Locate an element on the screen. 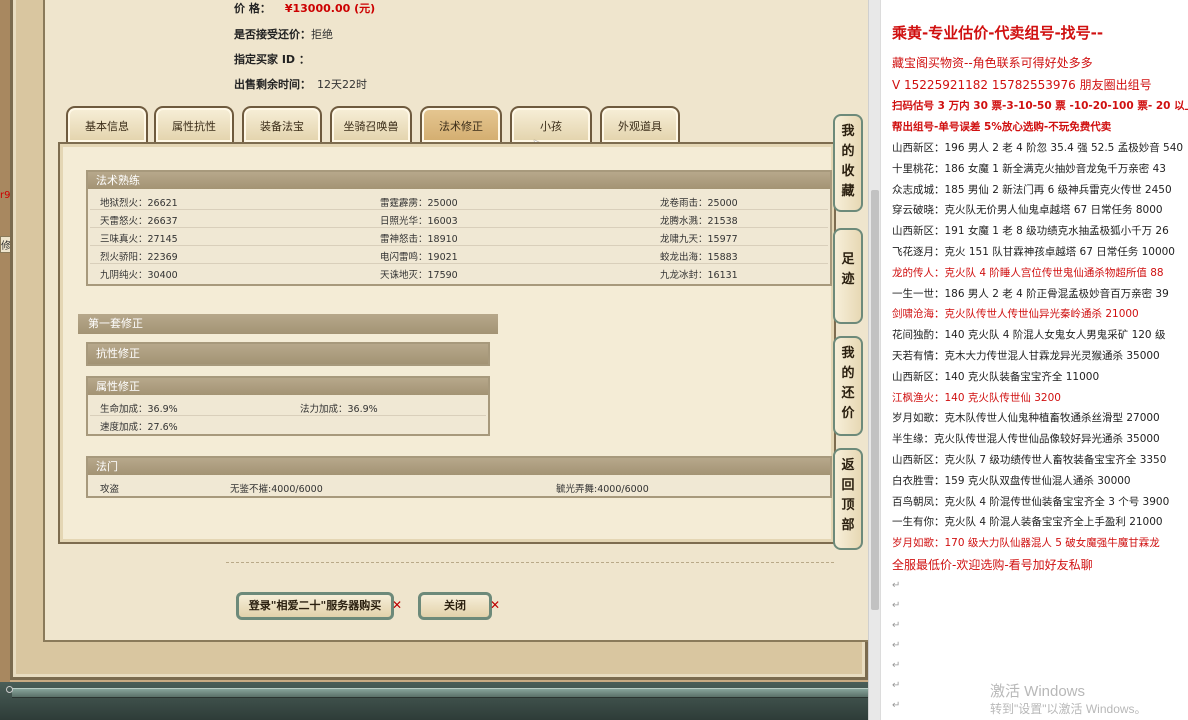  spell-cell: 电闪雷鸣：19021 is located at coordinates (419, 257).